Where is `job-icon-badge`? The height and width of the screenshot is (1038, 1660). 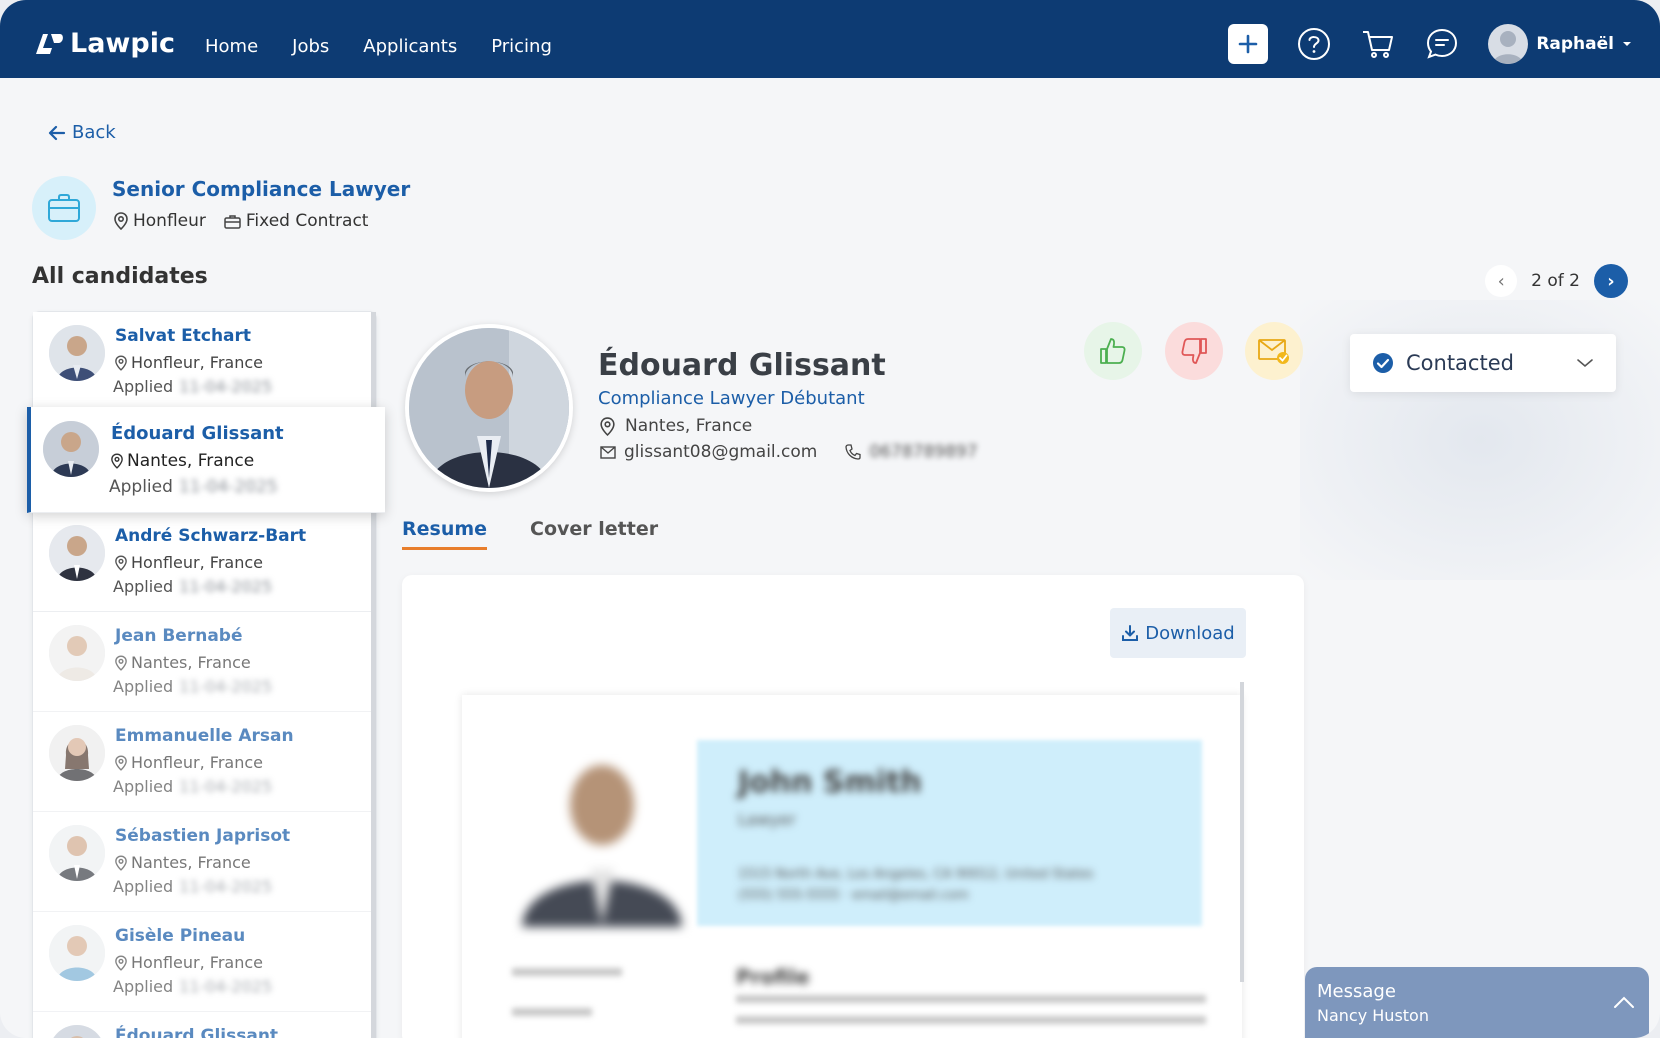
job-icon-badge is located at coordinates (64, 208).